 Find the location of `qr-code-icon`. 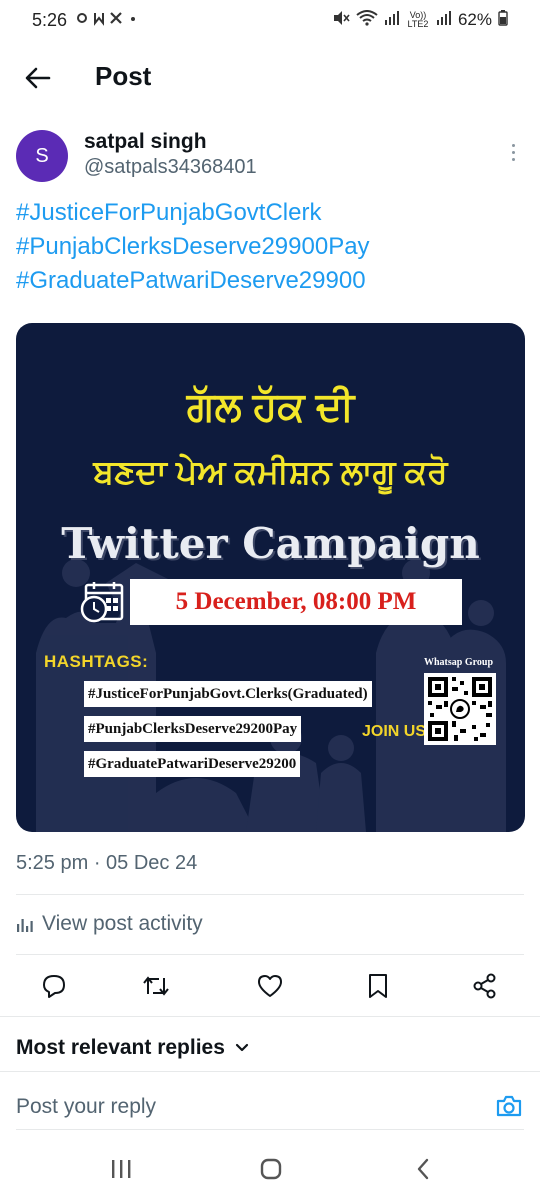

qr-code-icon is located at coordinates (460, 709).